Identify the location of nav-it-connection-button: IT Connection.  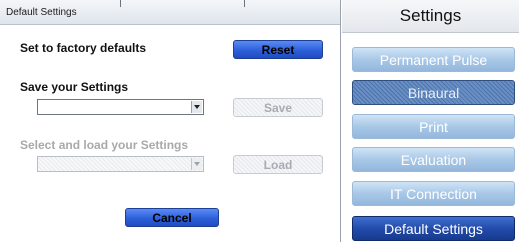
(433, 193).